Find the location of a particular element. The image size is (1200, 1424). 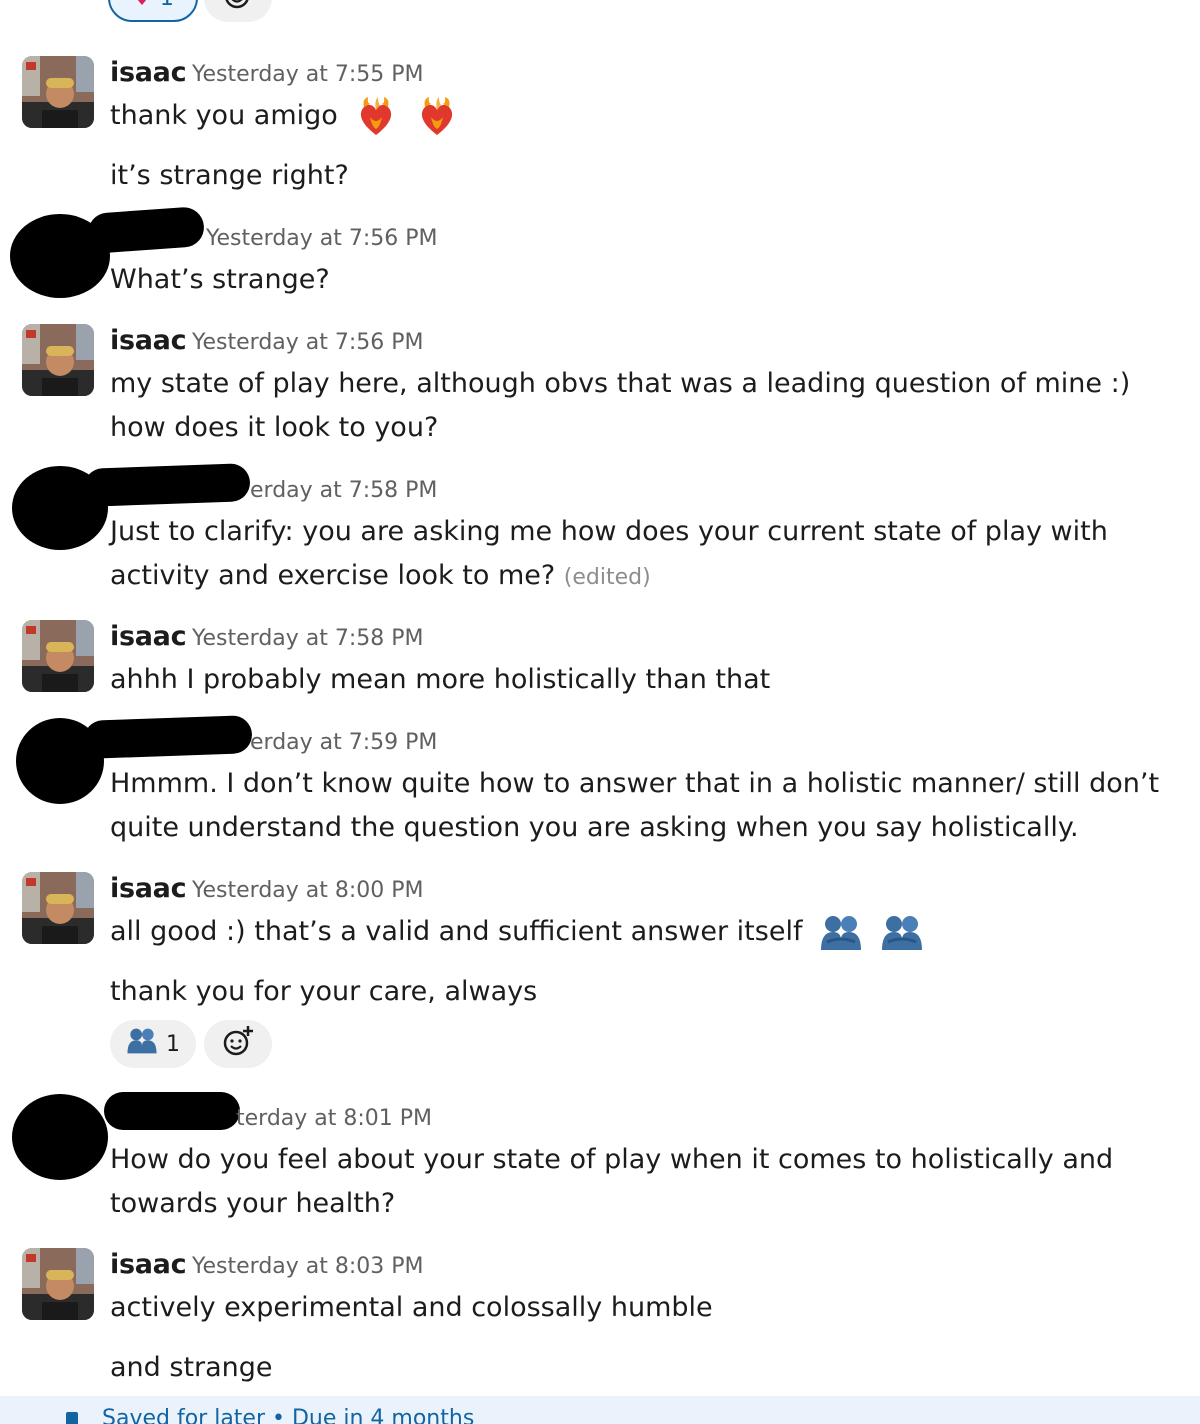

timestamp: terday at 8:01 PM is located at coordinates (334, 1119).